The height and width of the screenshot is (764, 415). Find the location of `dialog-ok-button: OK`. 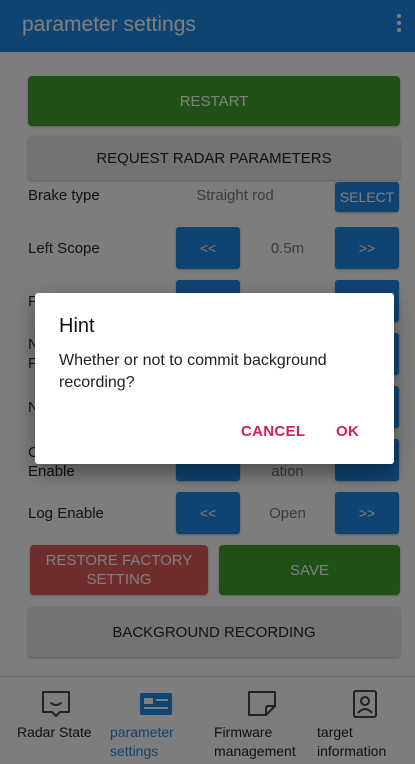

dialog-ok-button: OK is located at coordinates (347, 431).